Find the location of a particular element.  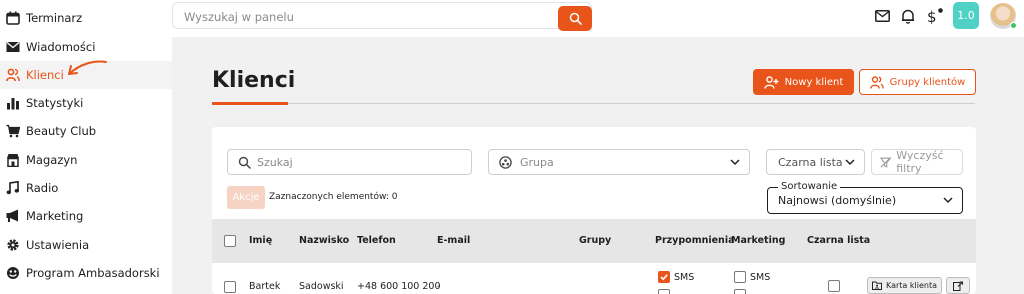

sort-label: Sortowanie is located at coordinates (809, 186).